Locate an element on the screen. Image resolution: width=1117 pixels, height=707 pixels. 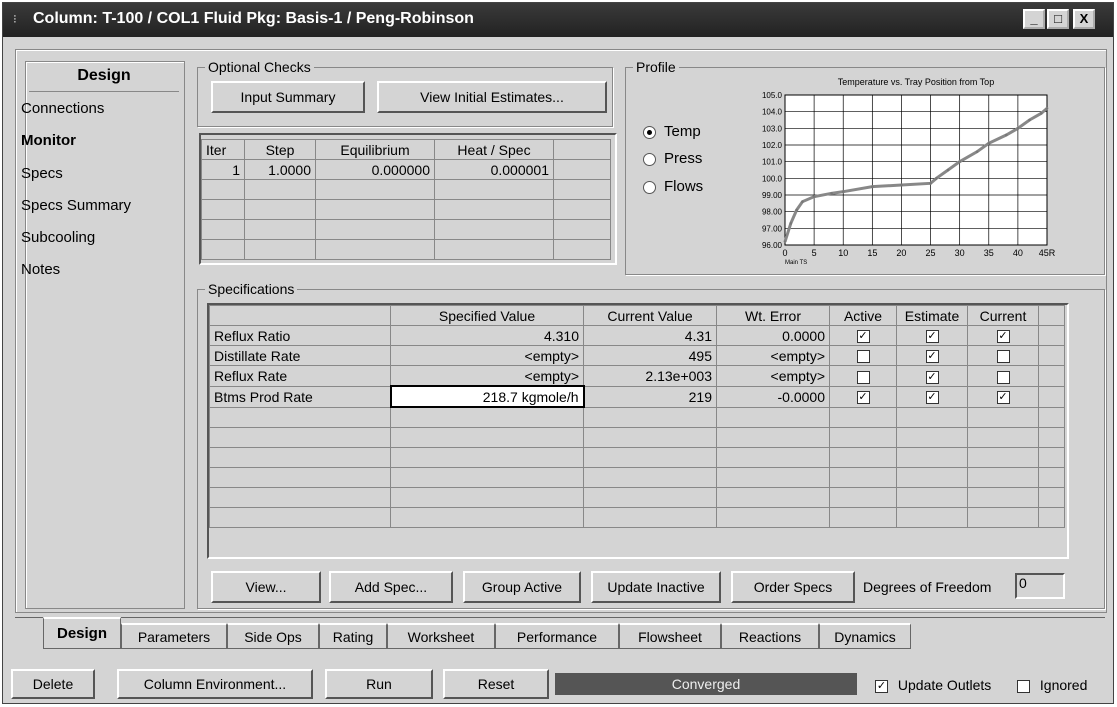
update-outlets-check-icon: ✓ is located at coordinates (881, 686).